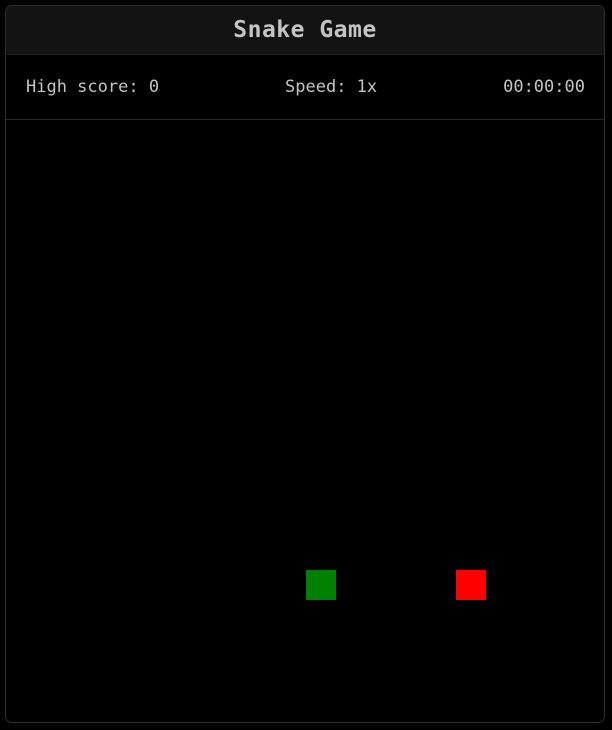 This screenshot has height=730, width=612. I want to click on title-bar: Snake Game, so click(305, 30).